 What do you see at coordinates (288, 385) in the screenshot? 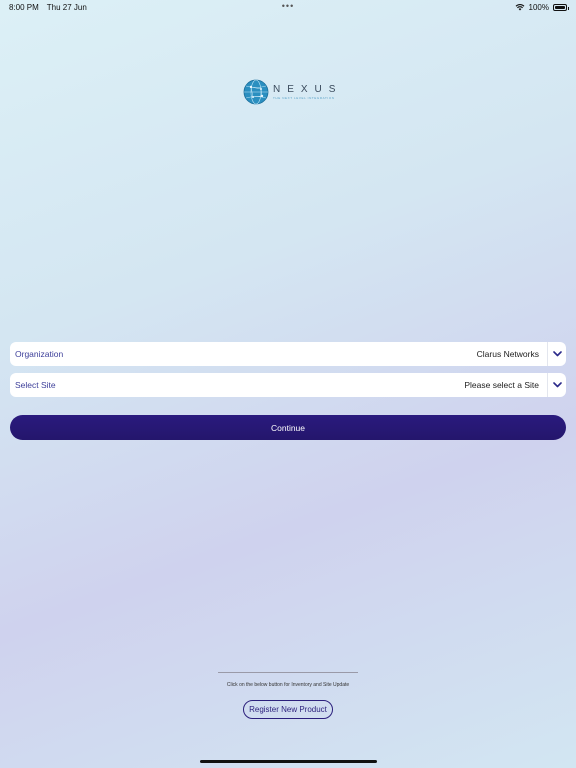
I see `site-dropdown: Select Site Please select a Site` at bounding box center [288, 385].